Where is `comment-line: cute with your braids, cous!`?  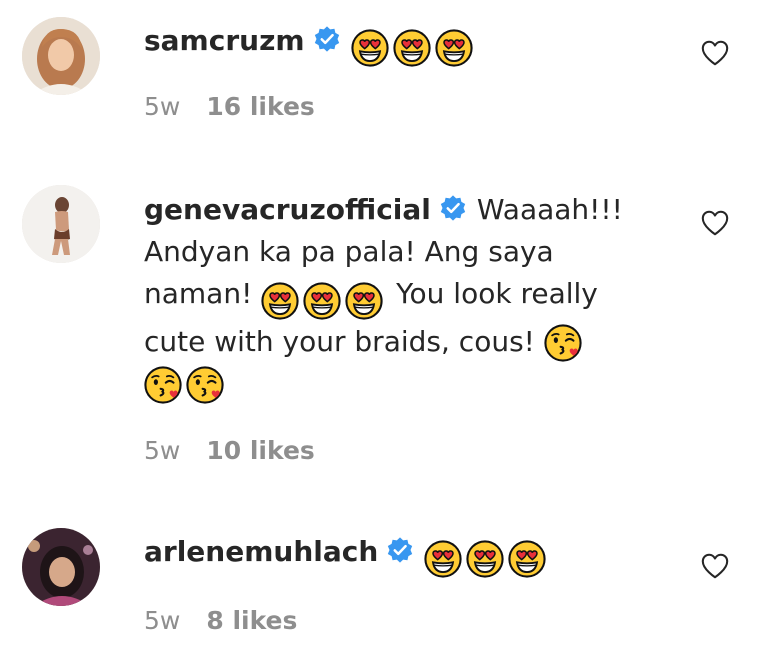 comment-line: cute with your braids, cous! is located at coordinates (404, 342).